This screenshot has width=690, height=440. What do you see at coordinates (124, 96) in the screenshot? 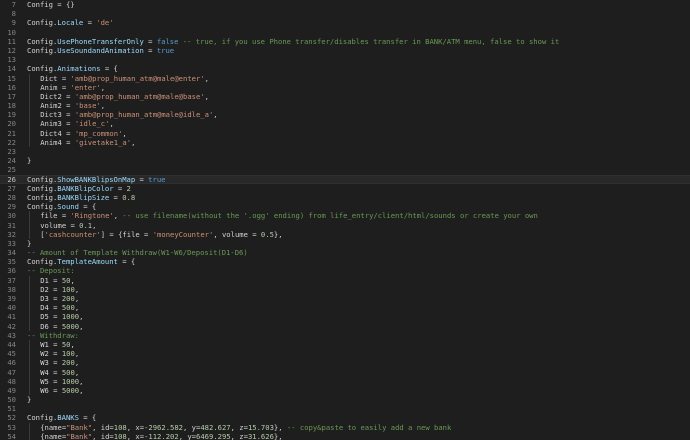
I see `code-text: Dict2 = 'amb@prop_human_atm@male@base',` at bounding box center [124, 96].